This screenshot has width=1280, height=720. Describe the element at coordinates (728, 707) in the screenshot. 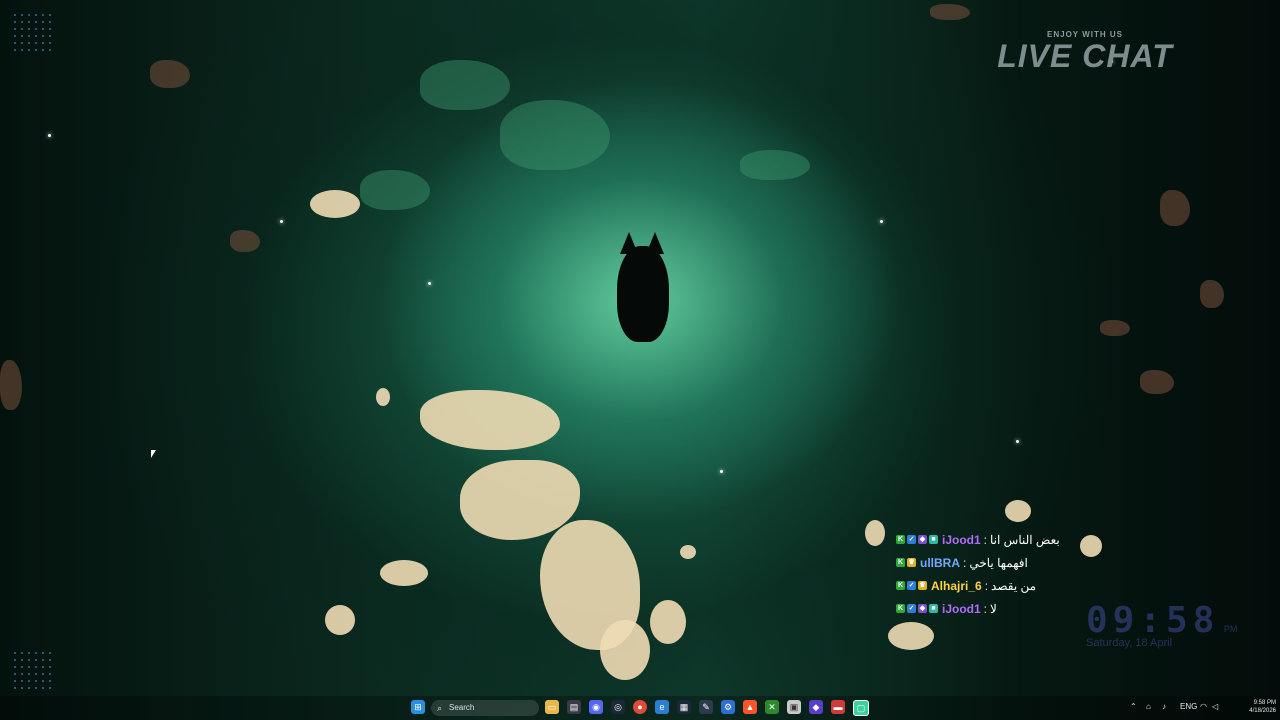

I see `settings-icon: ⚙` at that location.